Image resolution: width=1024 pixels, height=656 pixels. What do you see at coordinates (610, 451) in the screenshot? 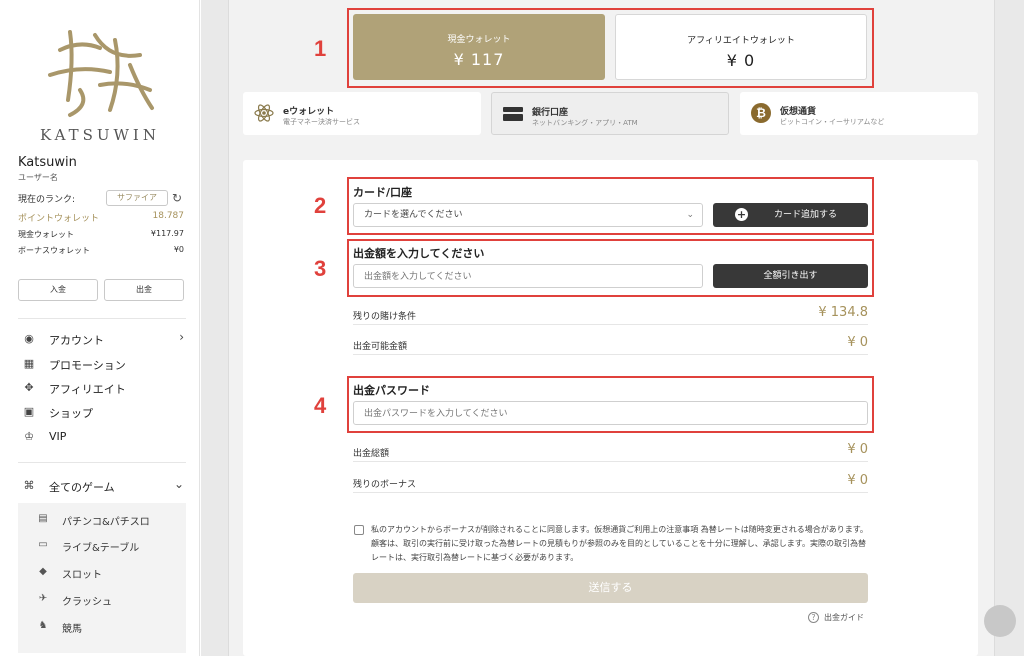
I see `total-row: 出金総額 ¥ 0` at bounding box center [610, 451].